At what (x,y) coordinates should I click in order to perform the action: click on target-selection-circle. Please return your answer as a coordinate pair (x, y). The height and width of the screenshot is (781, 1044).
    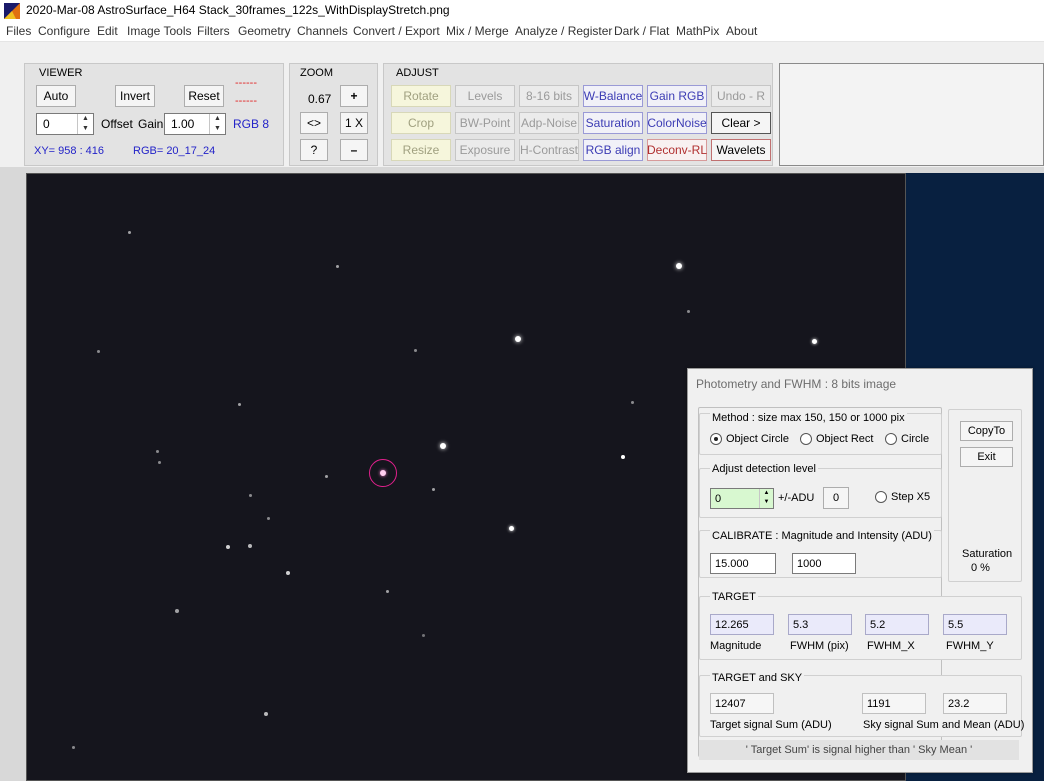
    Looking at the image, I should click on (383, 473).